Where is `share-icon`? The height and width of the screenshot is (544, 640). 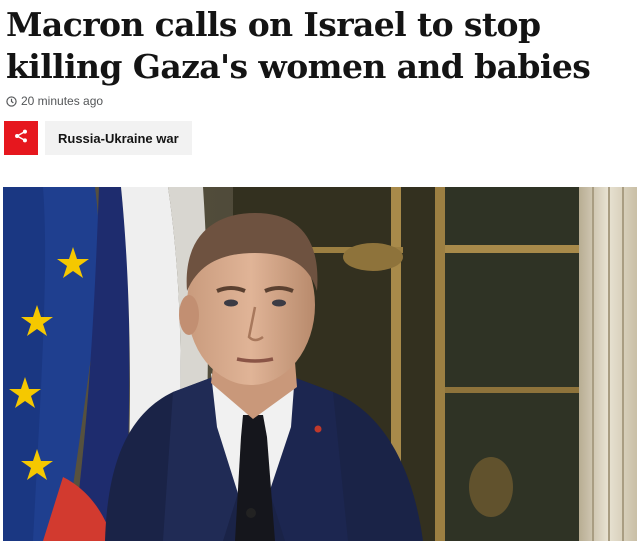 share-icon is located at coordinates (21, 138).